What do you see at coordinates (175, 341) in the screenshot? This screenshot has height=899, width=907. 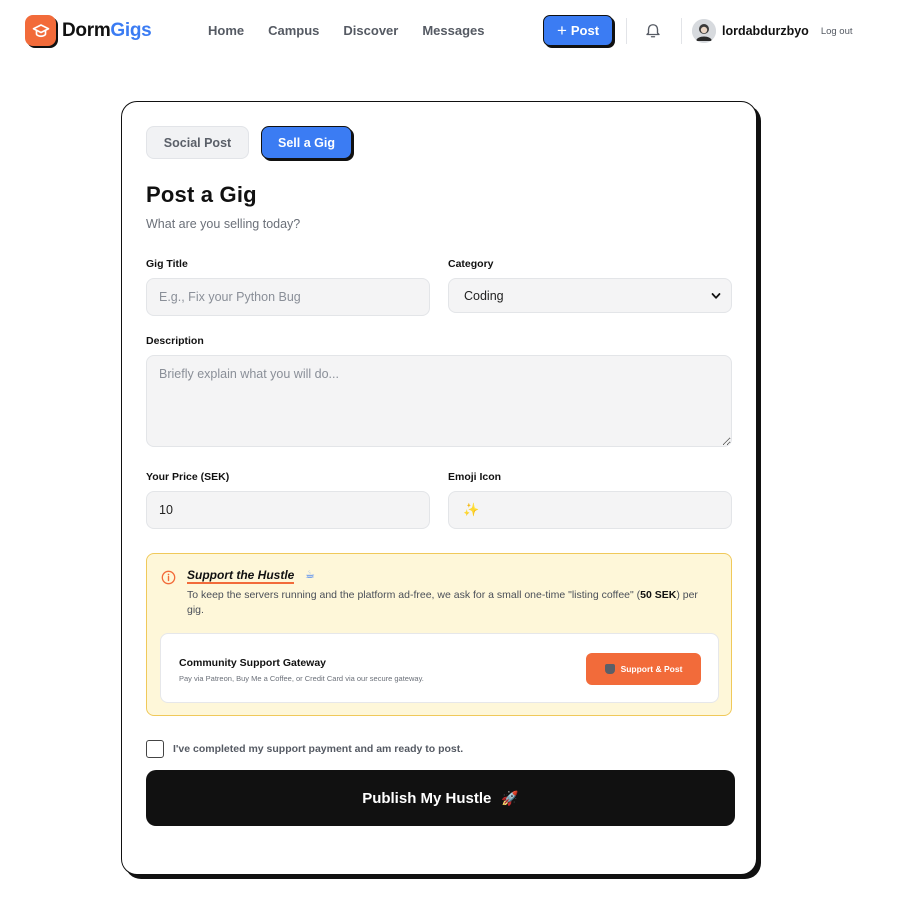 I see `description-label: Description` at bounding box center [175, 341].